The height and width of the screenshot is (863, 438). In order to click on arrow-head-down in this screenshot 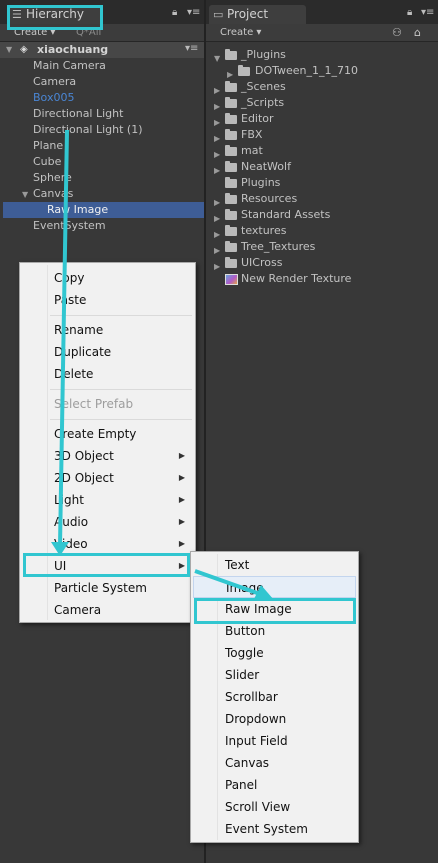, I will do `click(60, 549)`.